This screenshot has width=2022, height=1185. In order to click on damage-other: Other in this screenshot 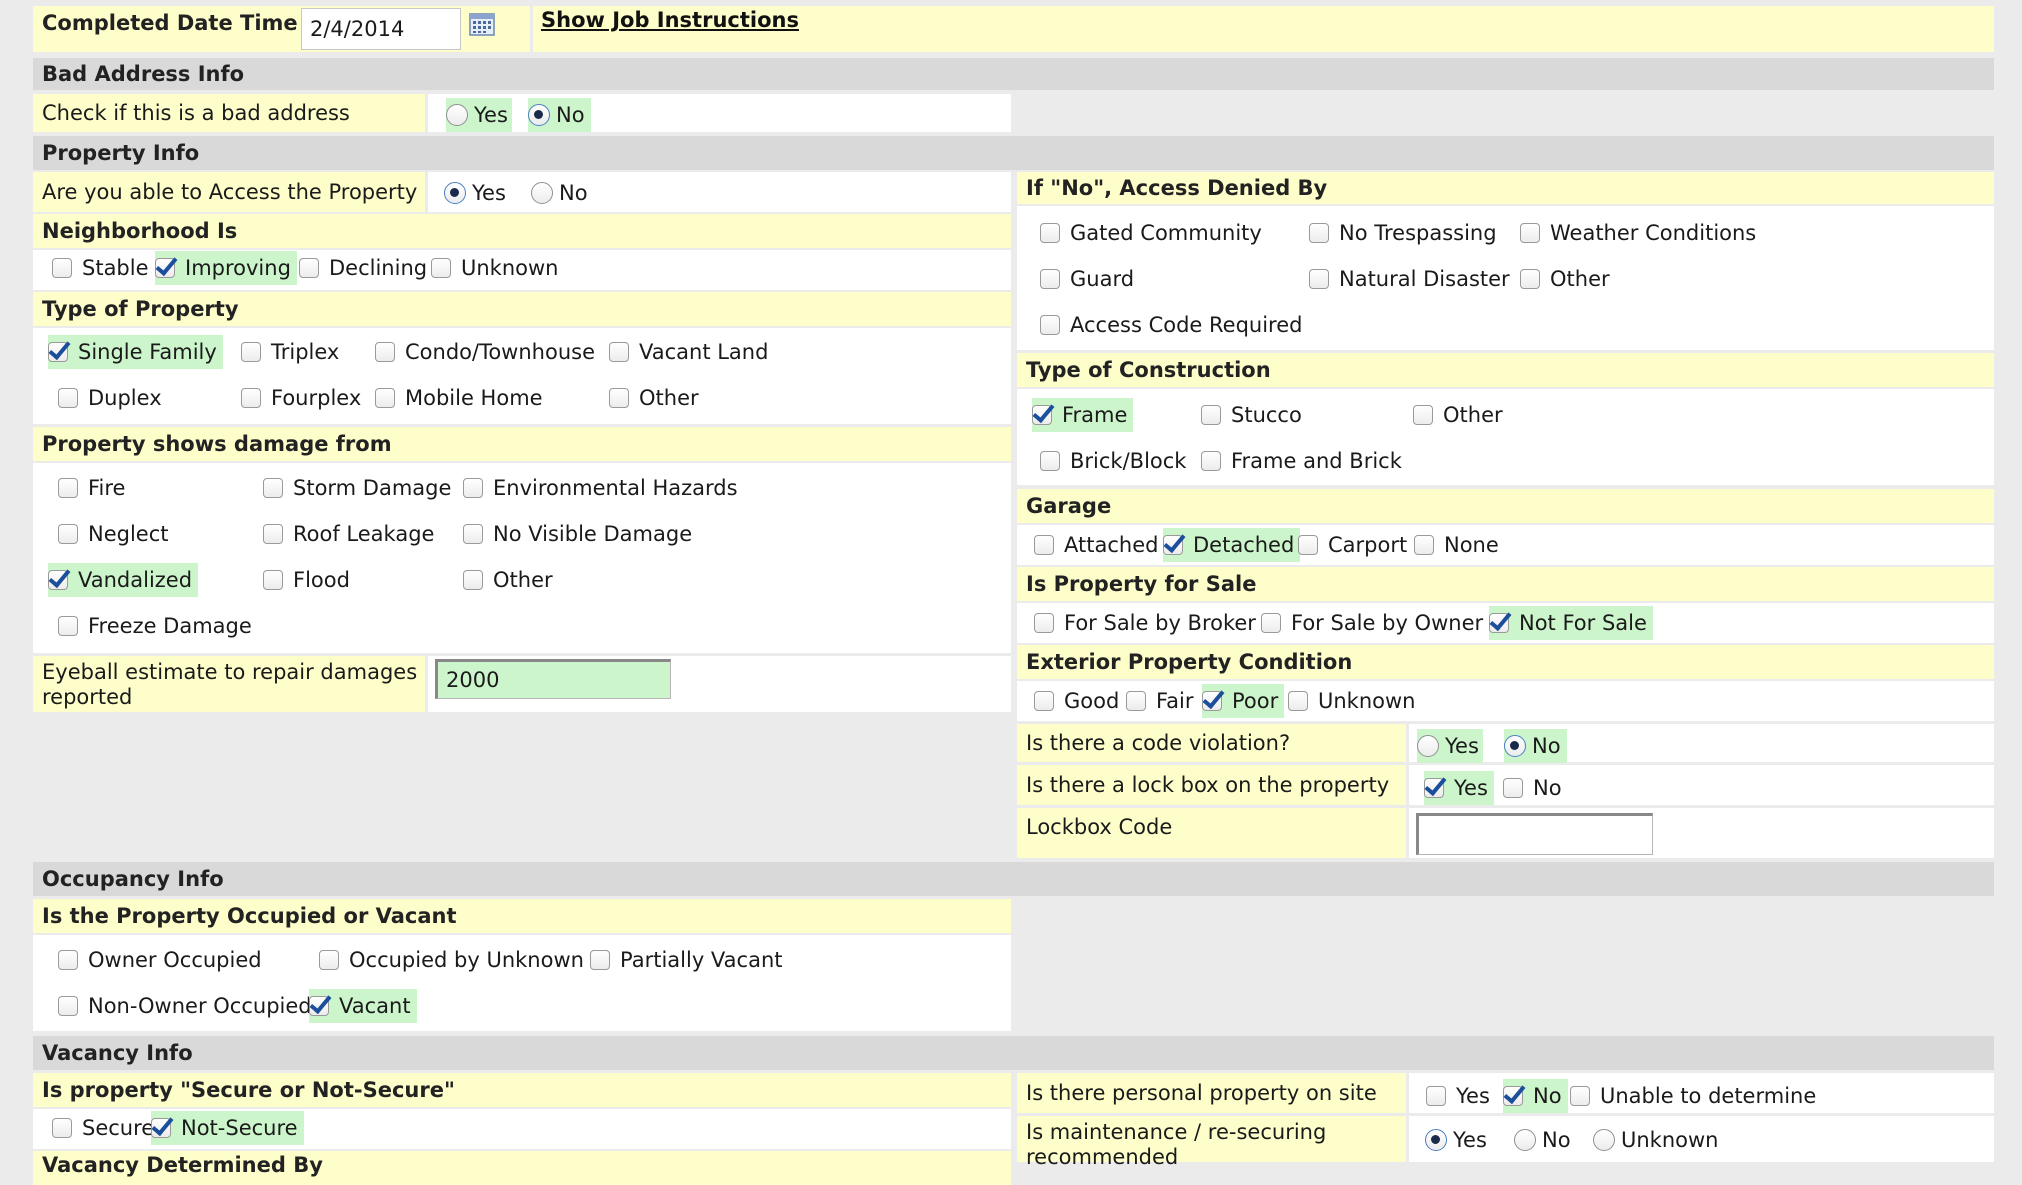, I will do `click(508, 580)`.